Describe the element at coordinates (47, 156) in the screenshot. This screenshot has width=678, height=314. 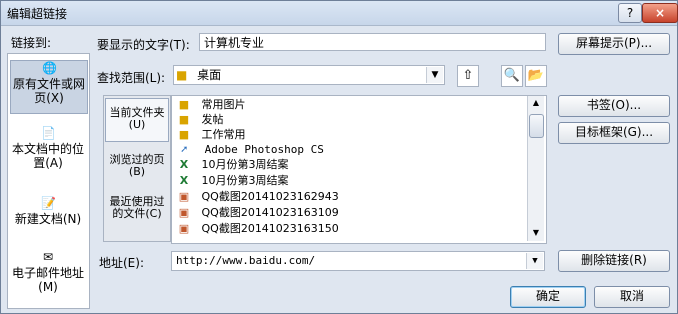
I see `sidebar-item-label: 本文档中的位置(A)` at that location.